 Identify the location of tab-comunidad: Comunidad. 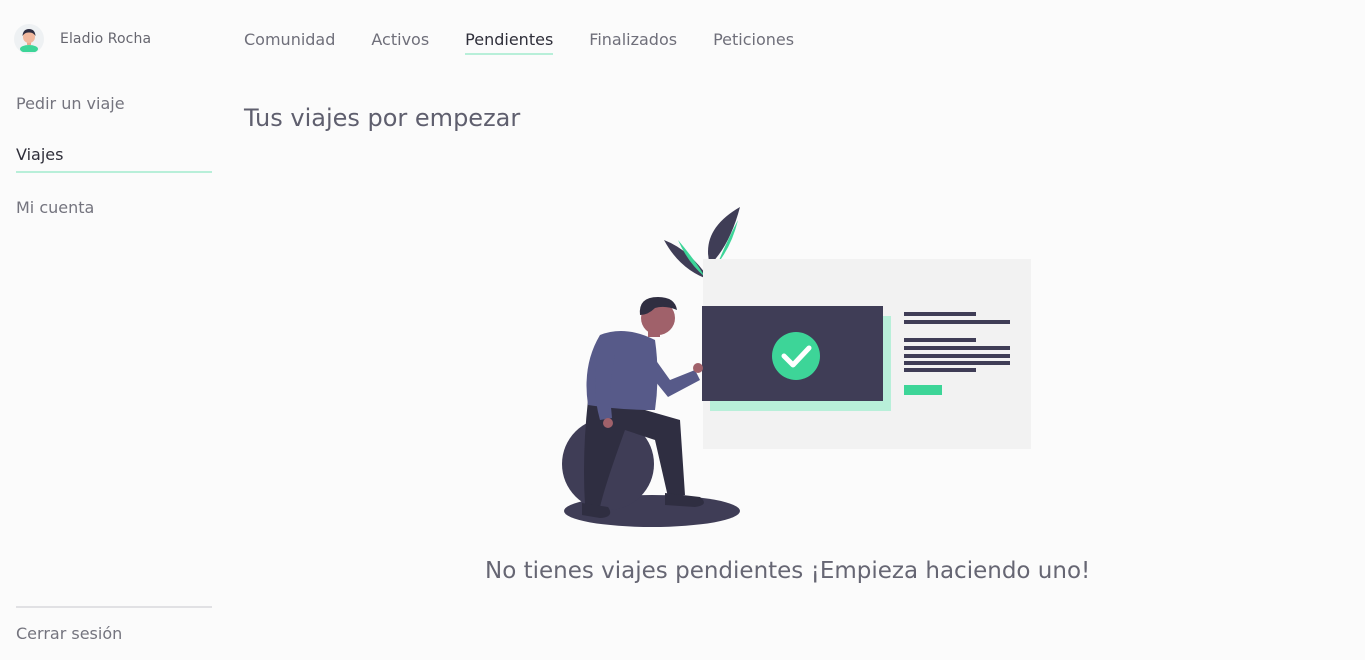
(289, 41).